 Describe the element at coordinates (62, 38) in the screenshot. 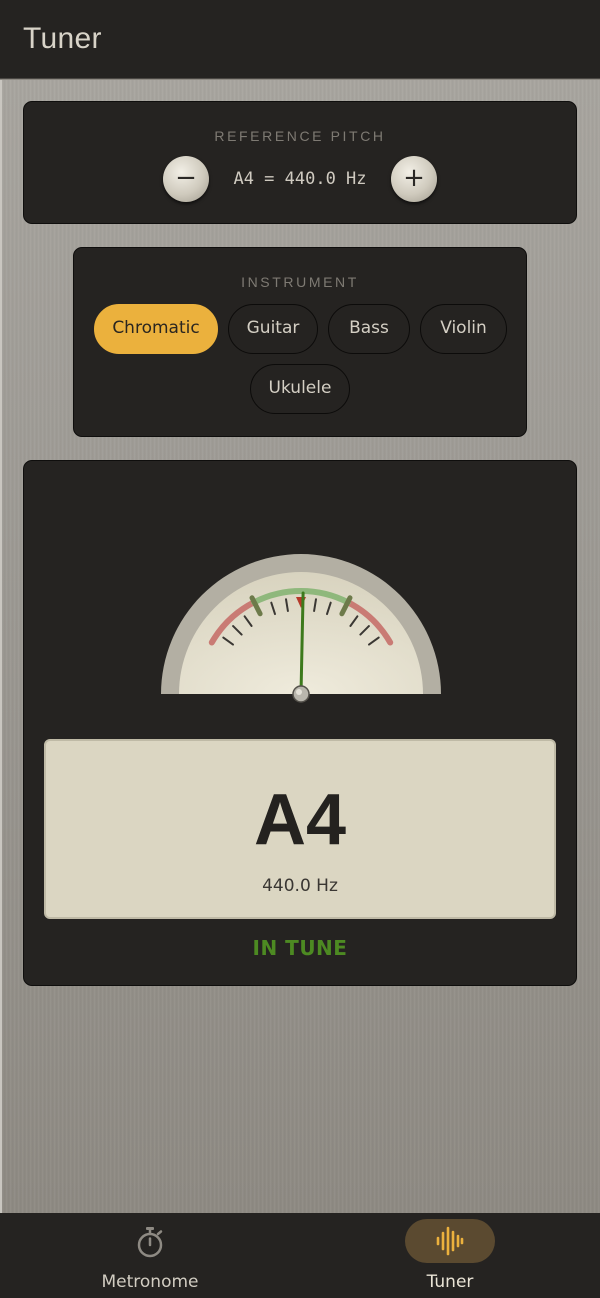

I see `app-title: Tuner` at that location.